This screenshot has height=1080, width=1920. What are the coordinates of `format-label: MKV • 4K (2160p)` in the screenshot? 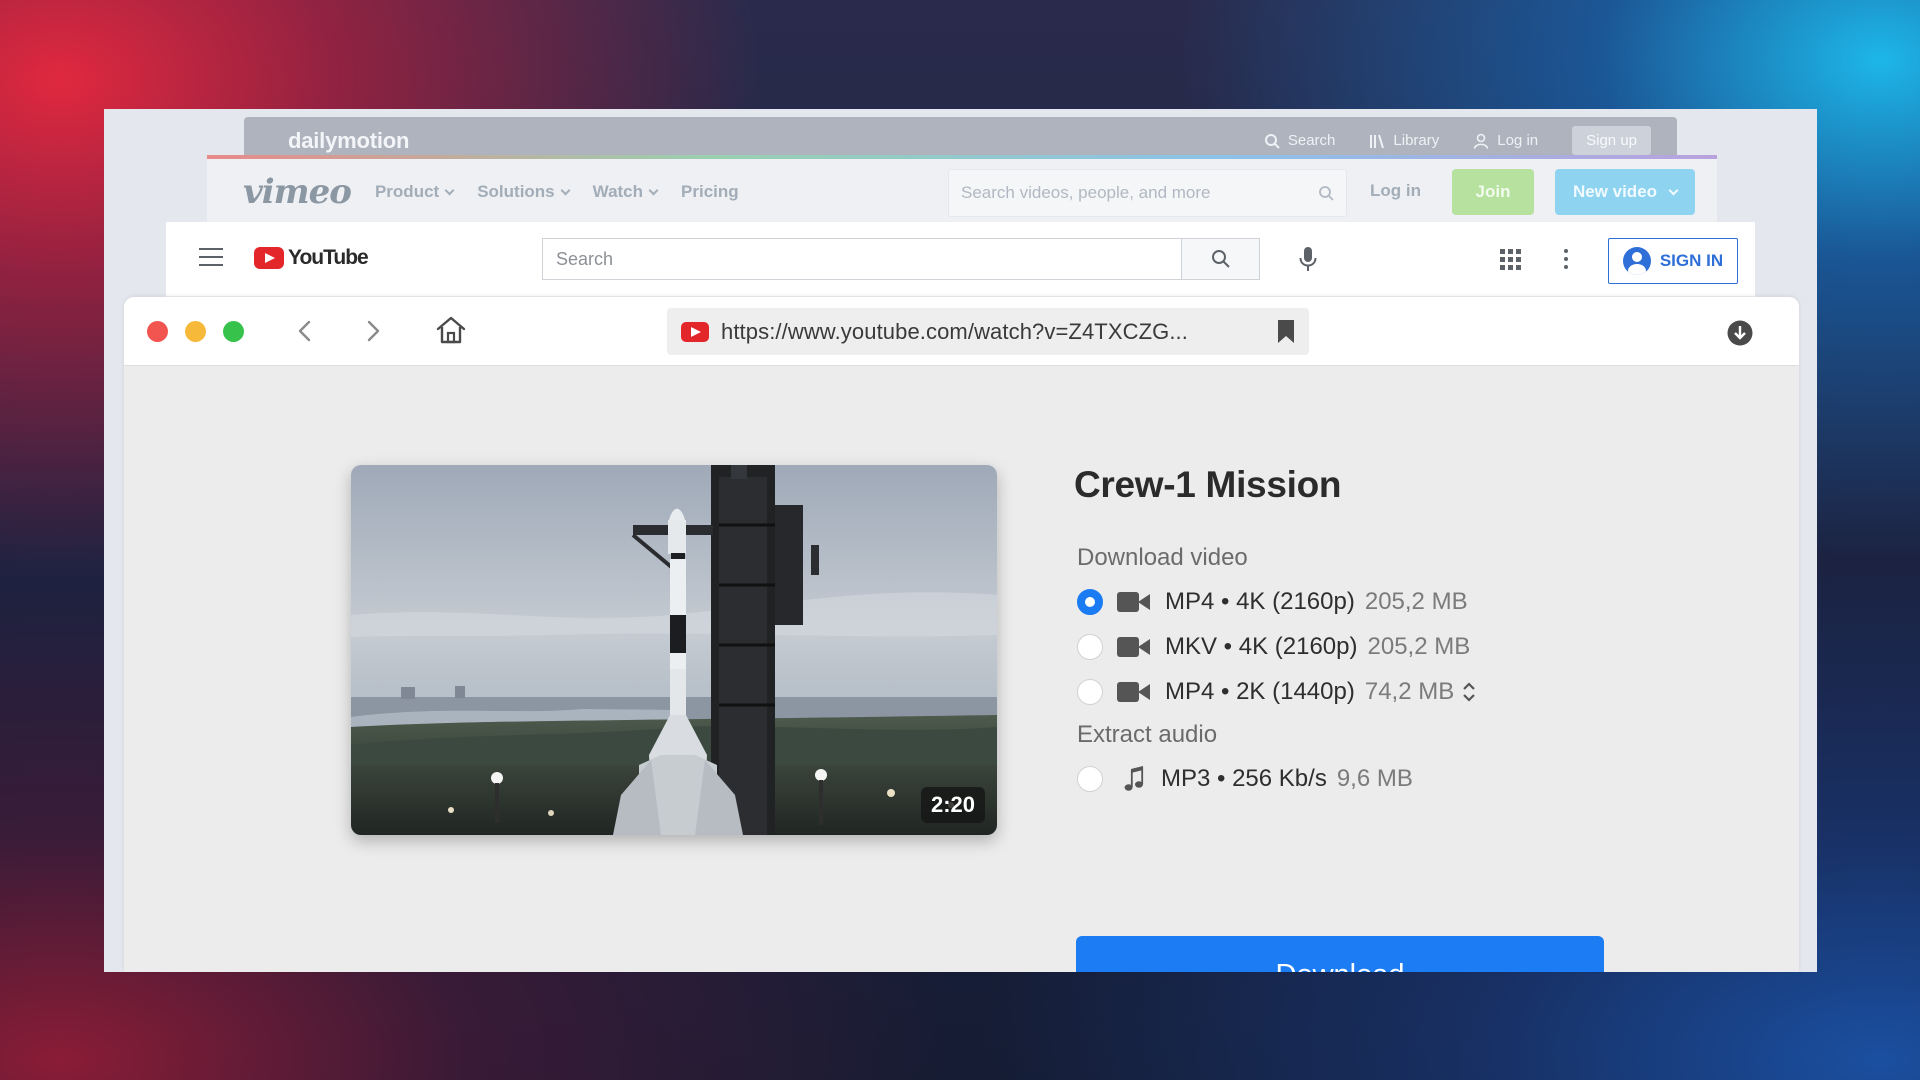 It's located at (1261, 646).